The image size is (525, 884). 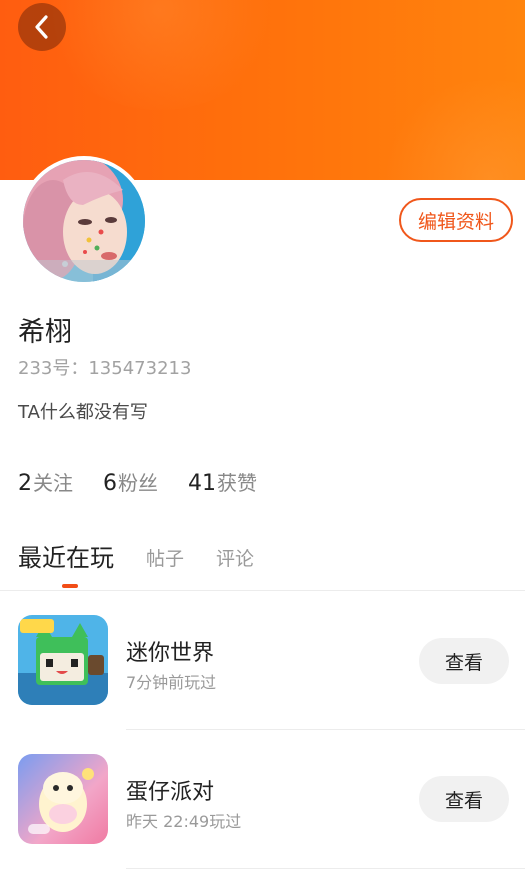 What do you see at coordinates (202, 483) in the screenshot?
I see `stat-number: 41` at bounding box center [202, 483].